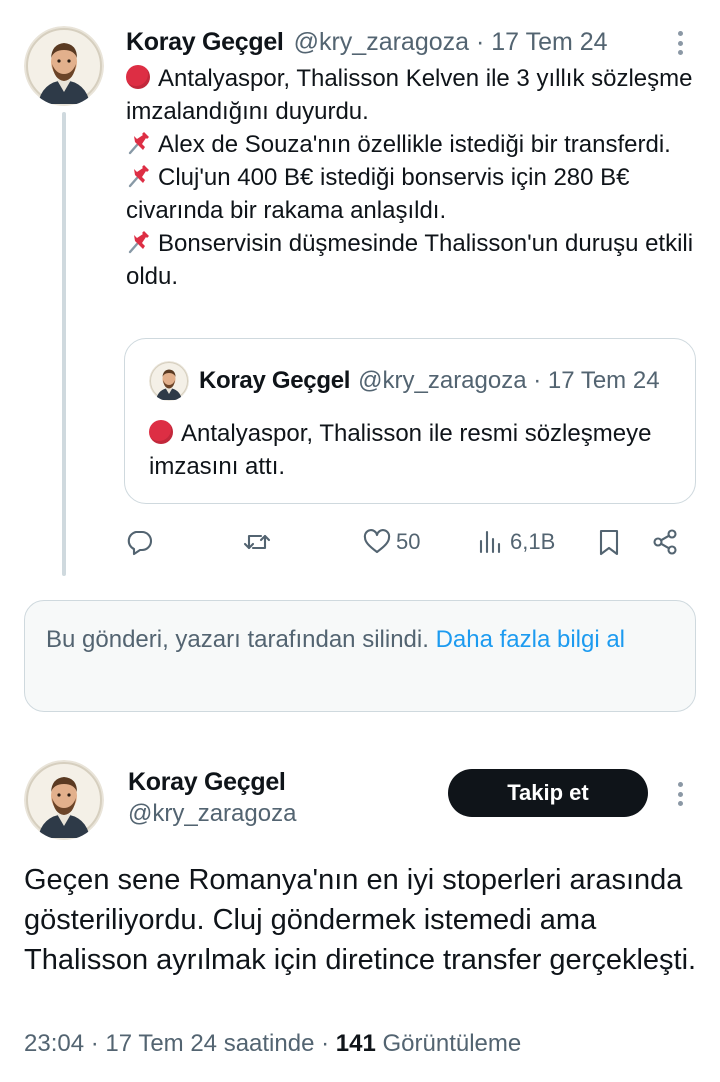  What do you see at coordinates (209, 1043) in the screenshot?
I see `tweet-date: 17 Tem 24 saatinde` at bounding box center [209, 1043].